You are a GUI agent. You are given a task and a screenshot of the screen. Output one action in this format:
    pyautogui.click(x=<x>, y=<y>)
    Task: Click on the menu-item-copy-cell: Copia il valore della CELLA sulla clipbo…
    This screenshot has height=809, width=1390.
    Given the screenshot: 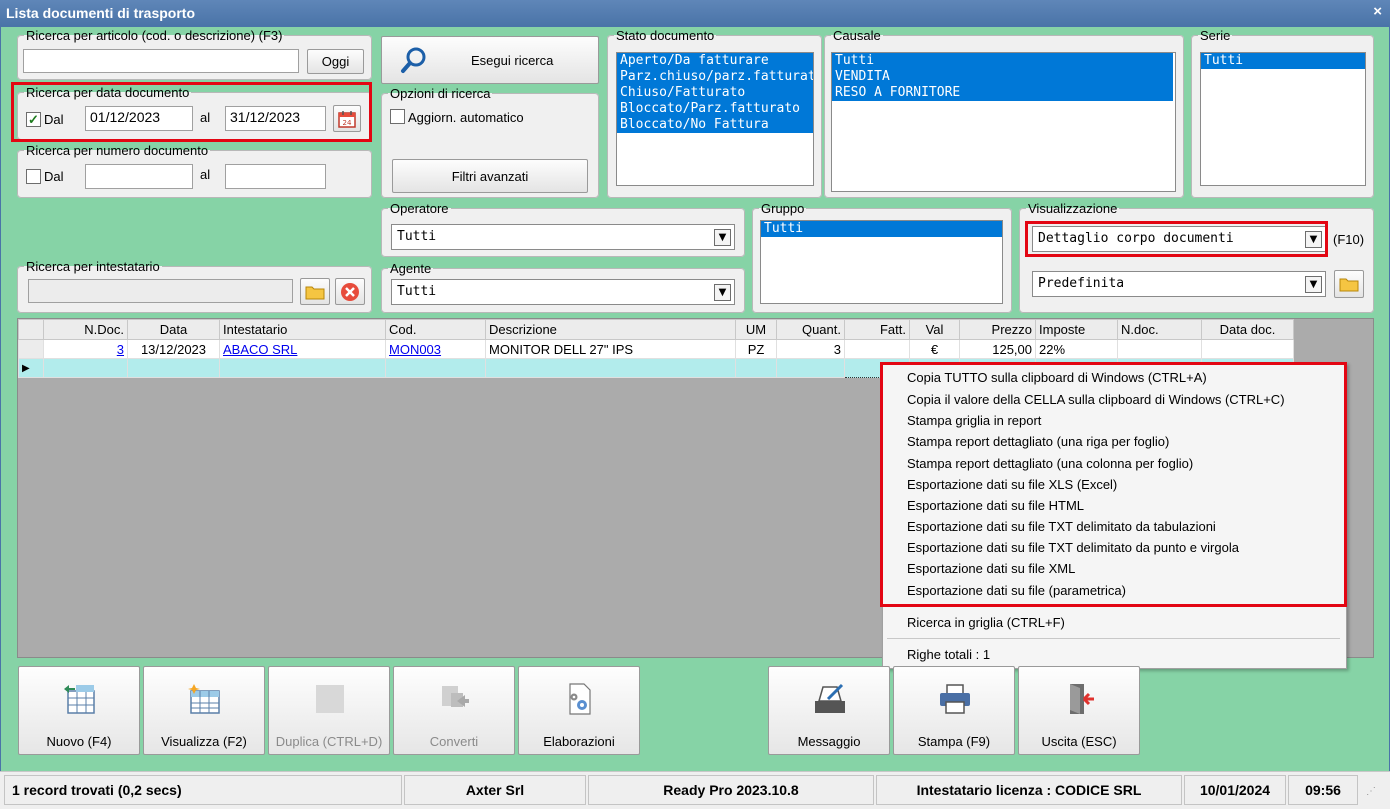 What is the action you would take?
    pyautogui.click(x=1096, y=399)
    